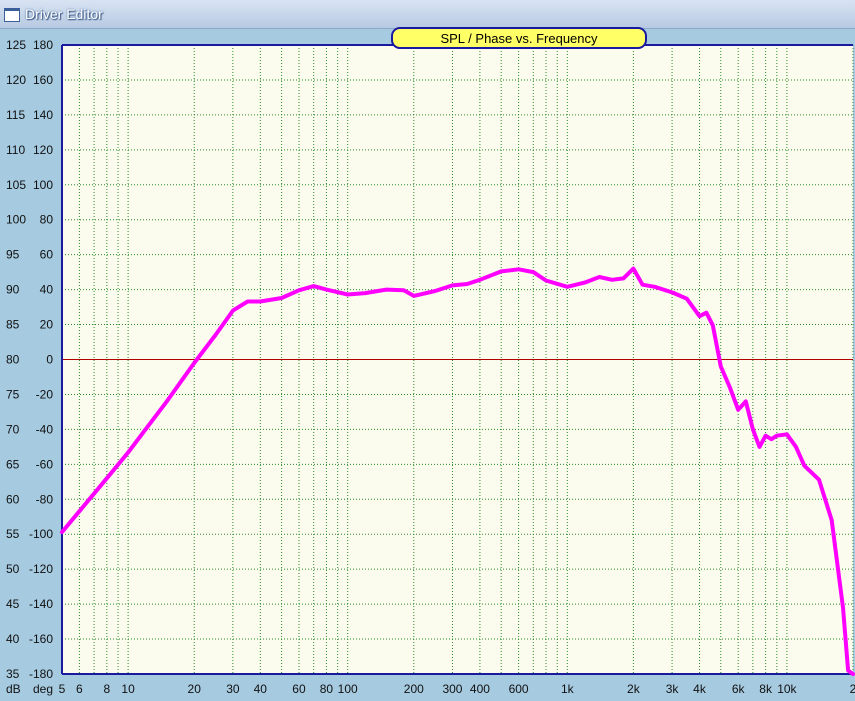  What do you see at coordinates (43, 689) in the screenshot?
I see `phase-unit-label: deg` at bounding box center [43, 689].